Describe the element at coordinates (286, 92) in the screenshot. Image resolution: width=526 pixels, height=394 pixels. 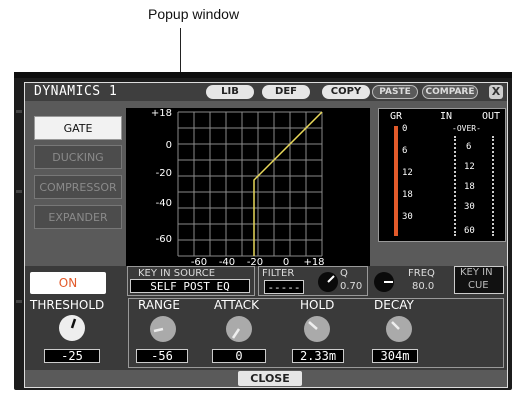
I see `def-button: DEF` at that location.